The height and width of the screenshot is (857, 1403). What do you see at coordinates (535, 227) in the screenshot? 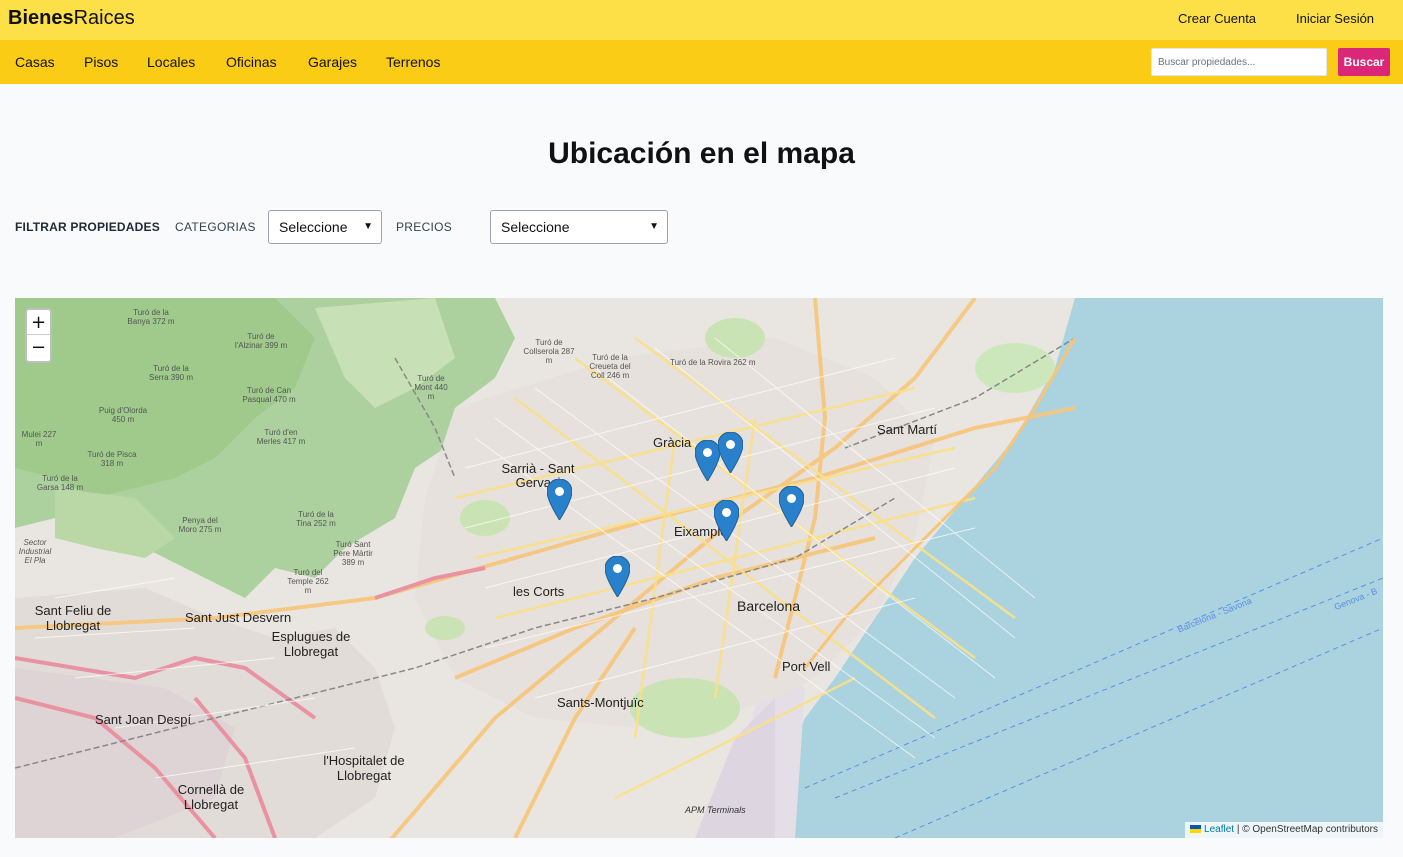
I see `prices-selected-value: Seleccione` at bounding box center [535, 227].